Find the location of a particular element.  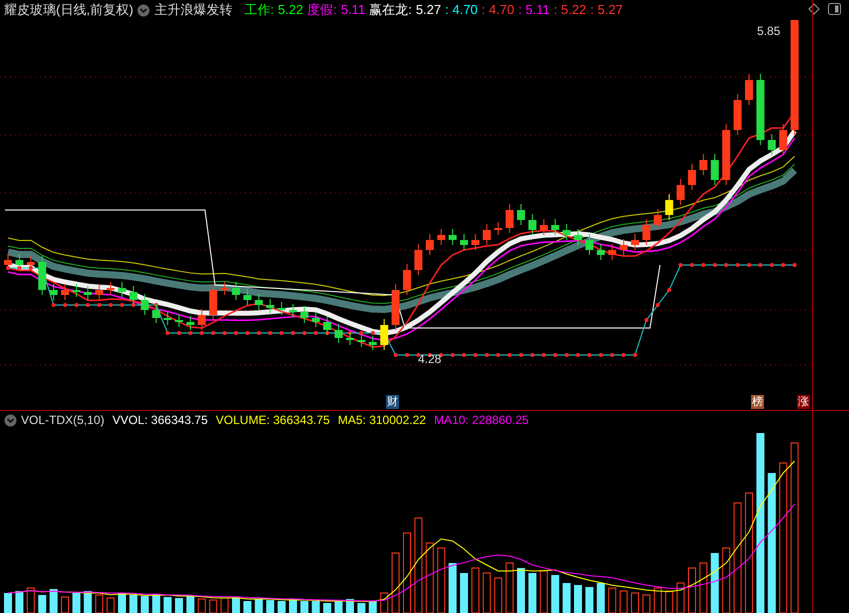

event-marker: 涨 is located at coordinates (803, 402).